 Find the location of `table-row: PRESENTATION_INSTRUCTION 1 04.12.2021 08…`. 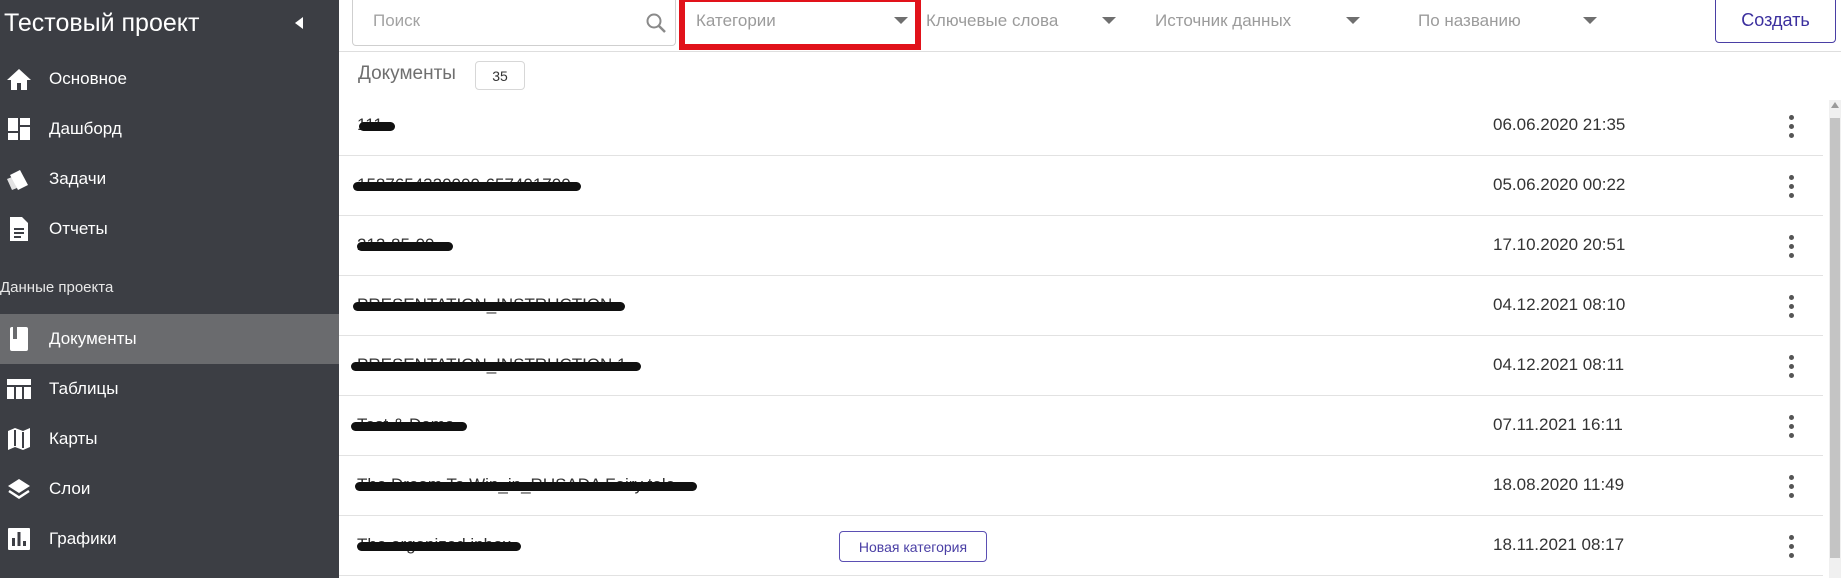

table-row: PRESENTATION_INSTRUCTION 1 04.12.2021 08… is located at coordinates (1081, 366).